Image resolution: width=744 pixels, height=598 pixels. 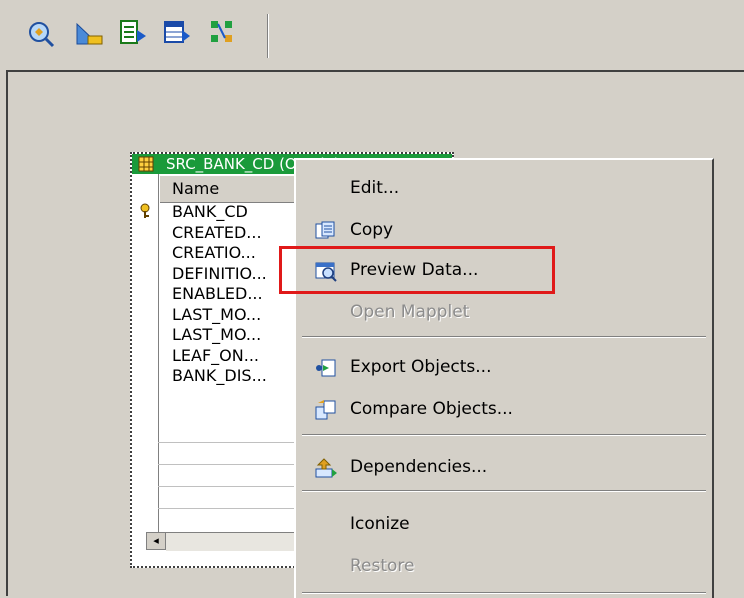 What do you see at coordinates (504, 312) in the screenshot?
I see `menu-item-open-mapplet: Open Mapplet` at bounding box center [504, 312].